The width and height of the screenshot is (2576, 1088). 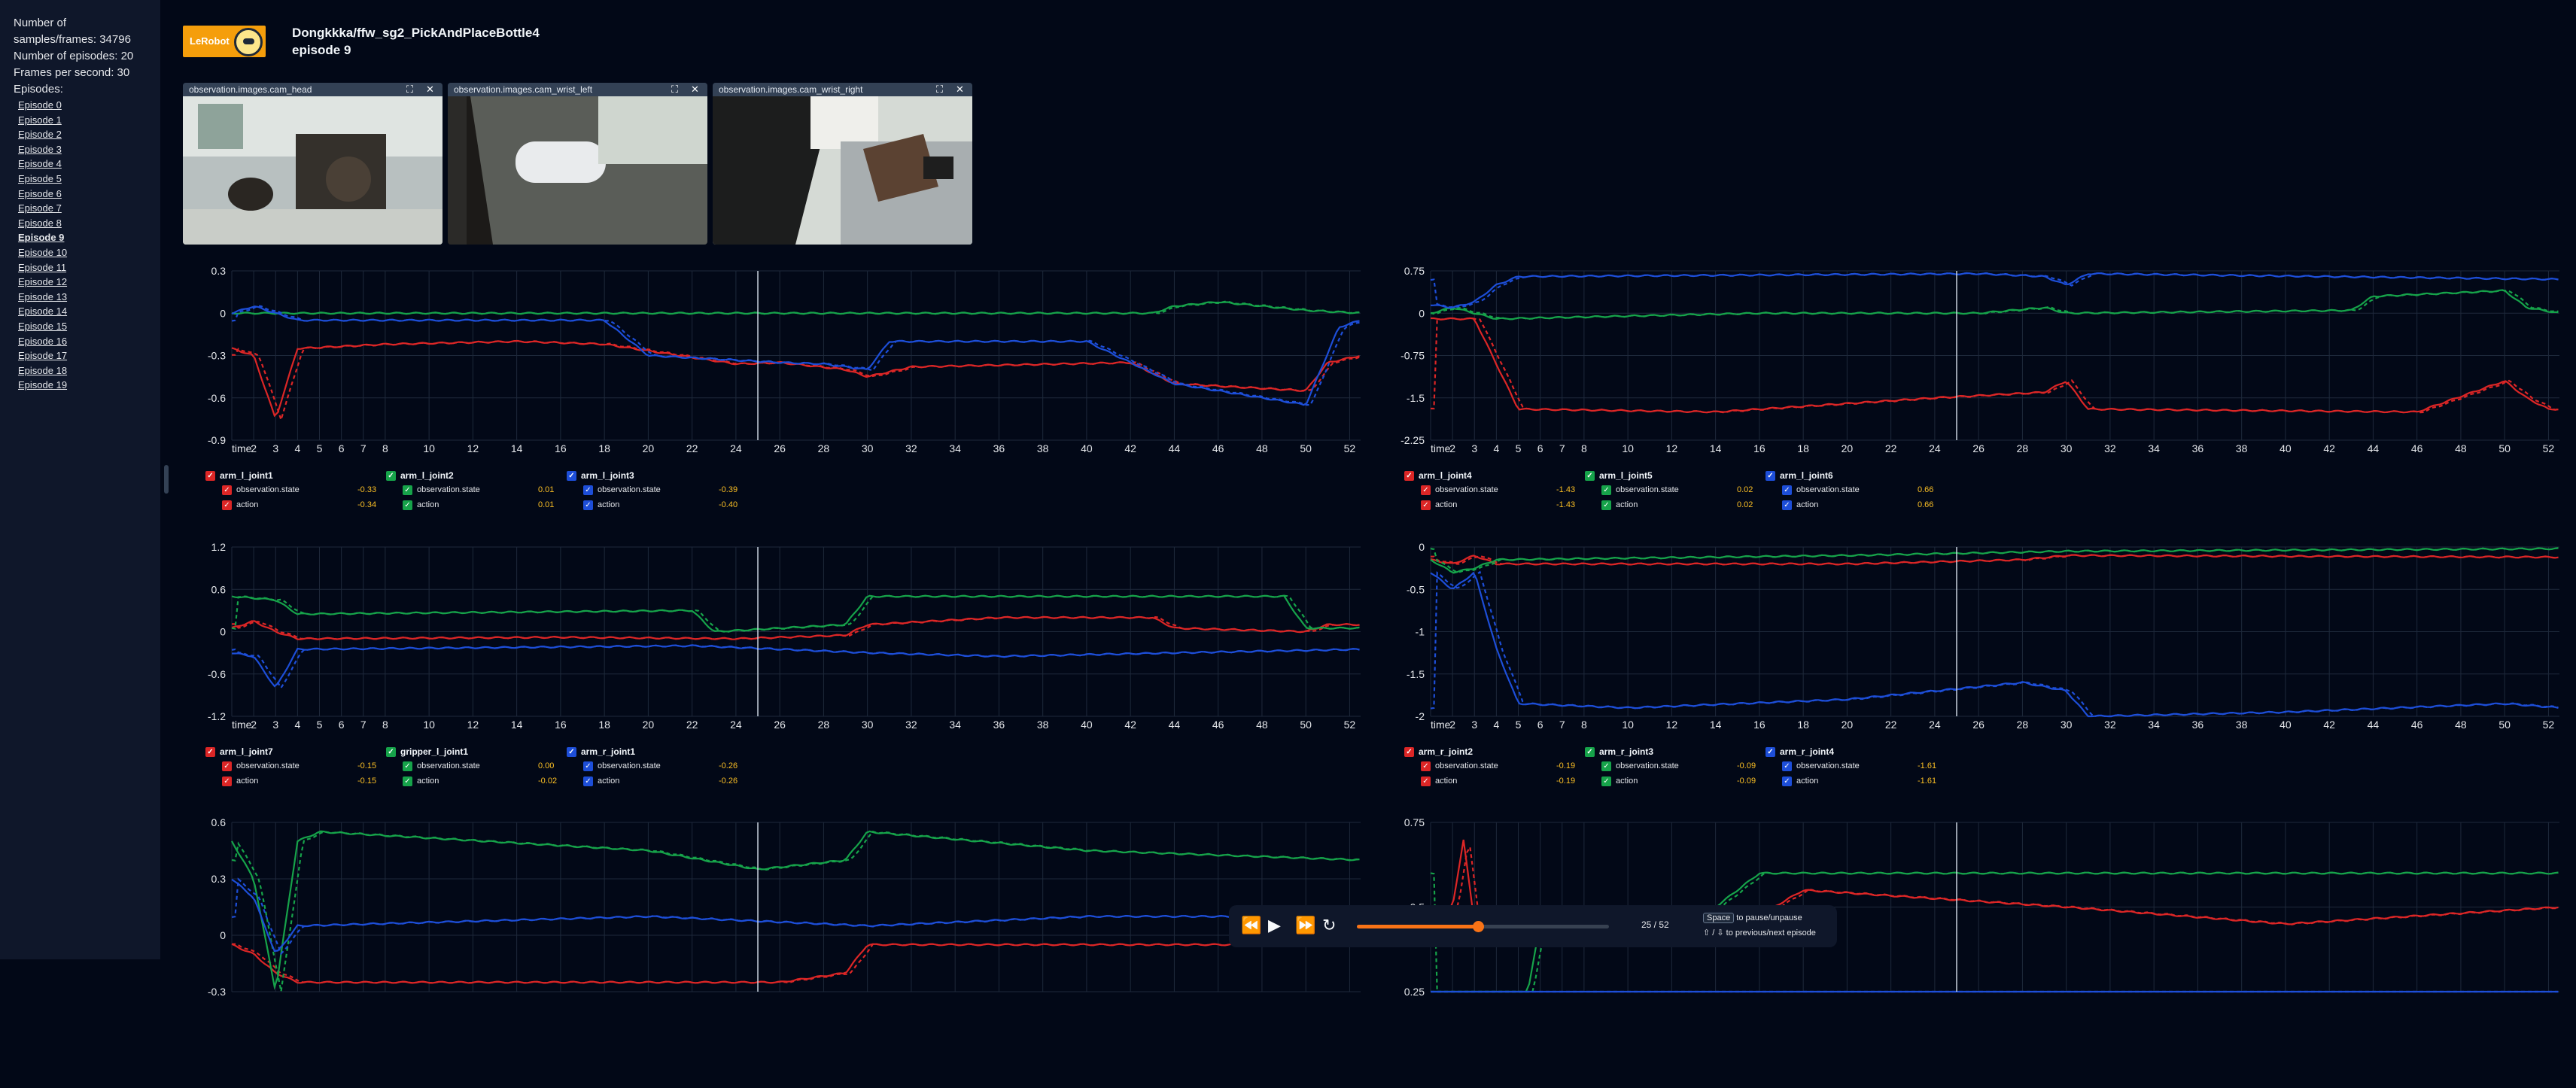 What do you see at coordinates (427, 475) in the screenshot?
I see `joint-name: arm_l_joint2` at bounding box center [427, 475].